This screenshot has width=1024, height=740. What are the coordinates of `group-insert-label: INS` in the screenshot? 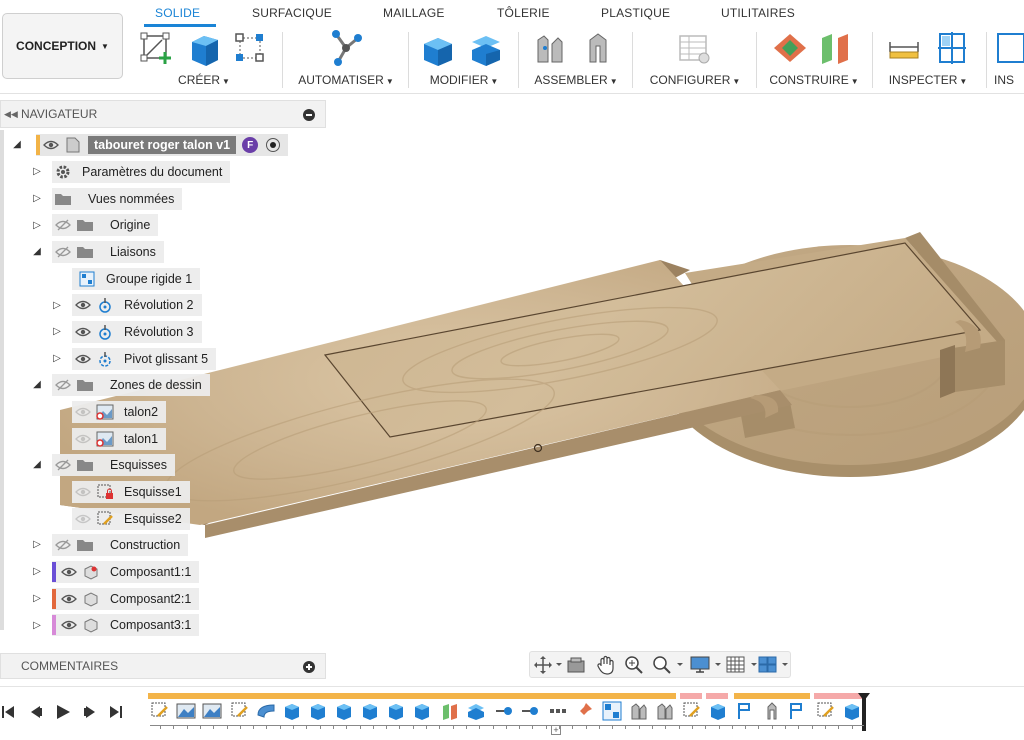 It's located at (1004, 80).